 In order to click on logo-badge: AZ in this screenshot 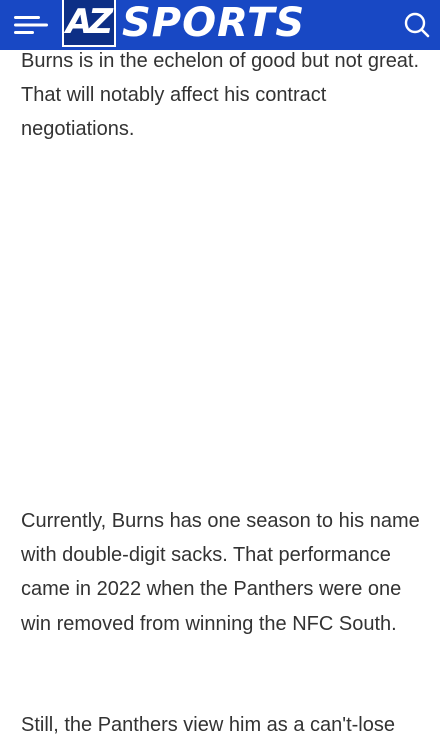, I will do `click(89, 23)`.